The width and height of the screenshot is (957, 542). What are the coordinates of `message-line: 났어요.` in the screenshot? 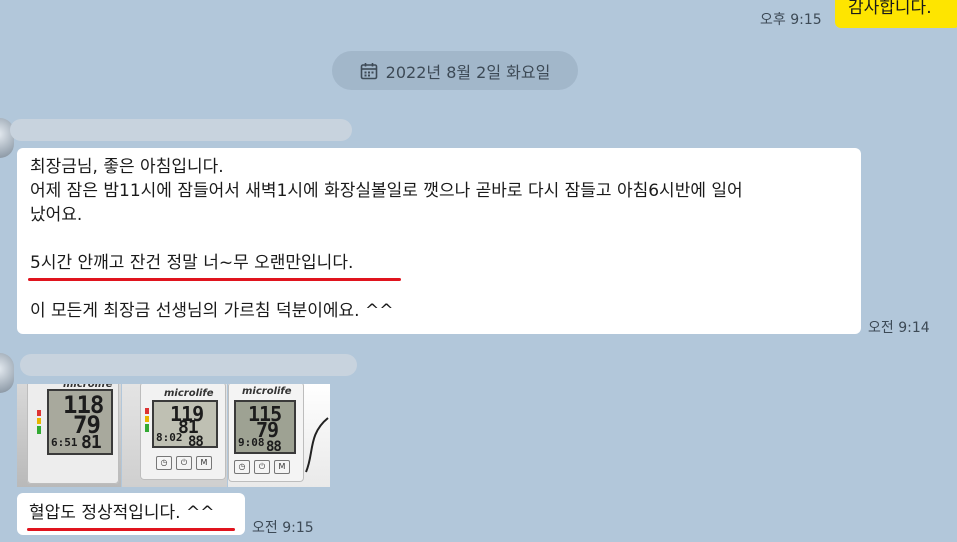 It's located at (56, 215).